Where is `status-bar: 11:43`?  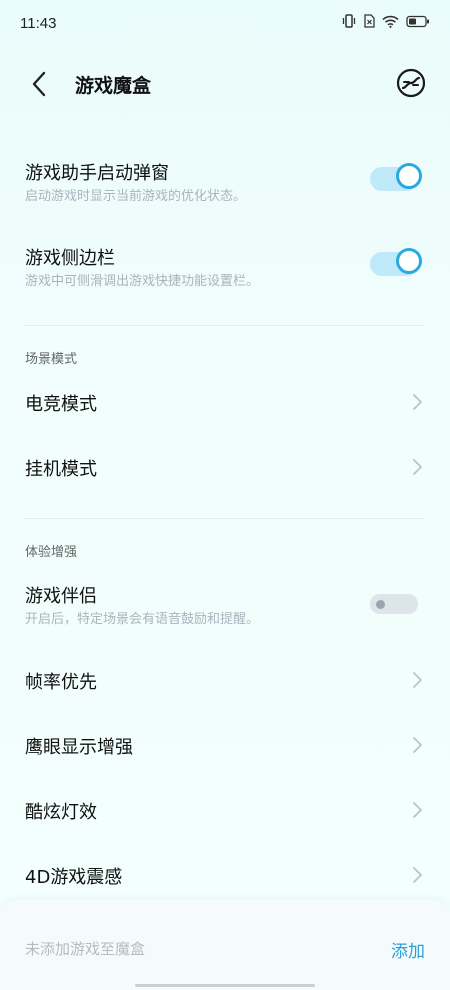
status-bar: 11:43 is located at coordinates (225, 24).